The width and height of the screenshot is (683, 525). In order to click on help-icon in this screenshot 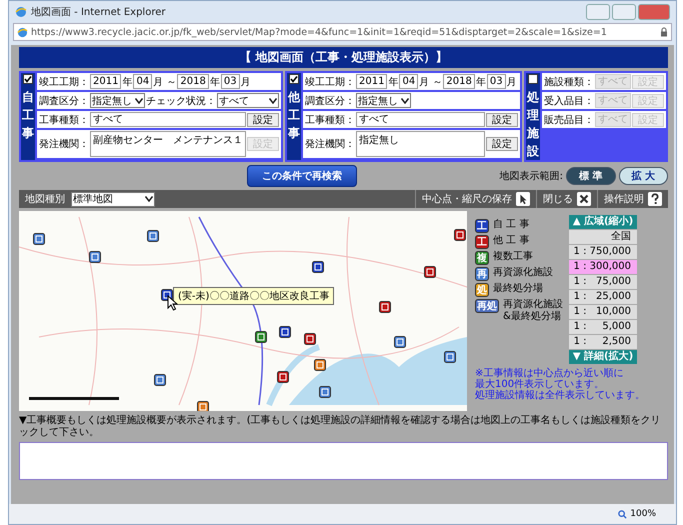, I will do `click(655, 199)`.